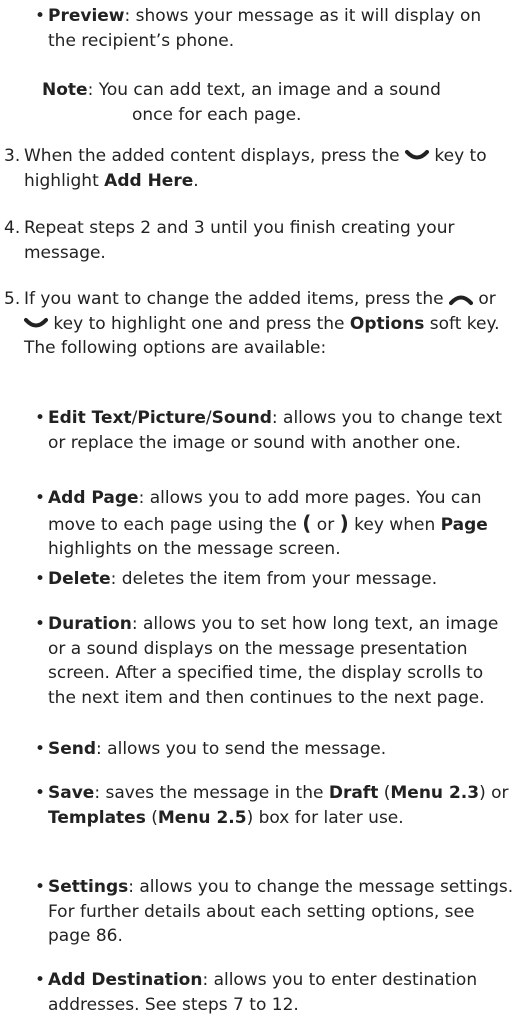  I want to click on option-add-page-or: or, so click(325, 524).